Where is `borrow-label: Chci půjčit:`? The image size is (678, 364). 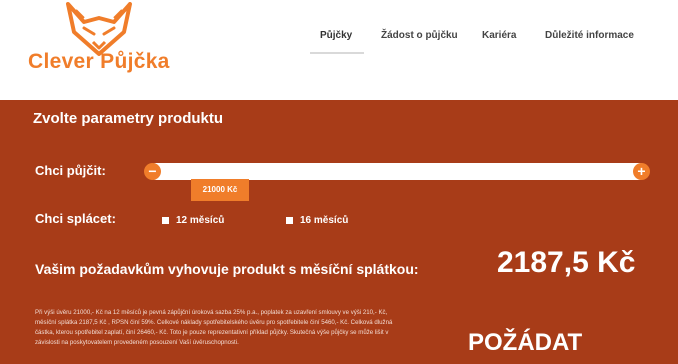
borrow-label: Chci půjčit: is located at coordinates (70, 170).